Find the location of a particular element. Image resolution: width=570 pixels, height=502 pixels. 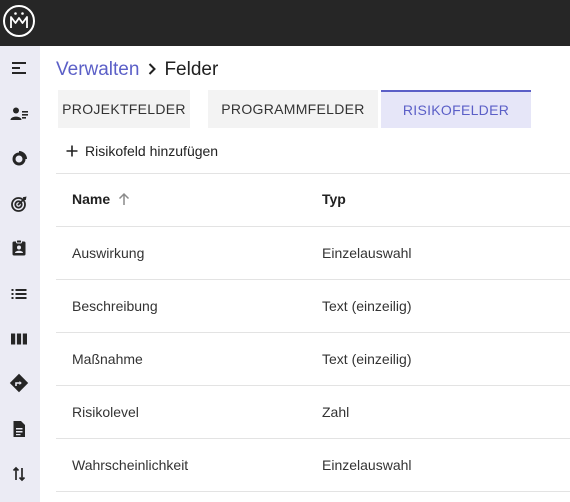

cell-name: Auswirkung is located at coordinates (108, 253).